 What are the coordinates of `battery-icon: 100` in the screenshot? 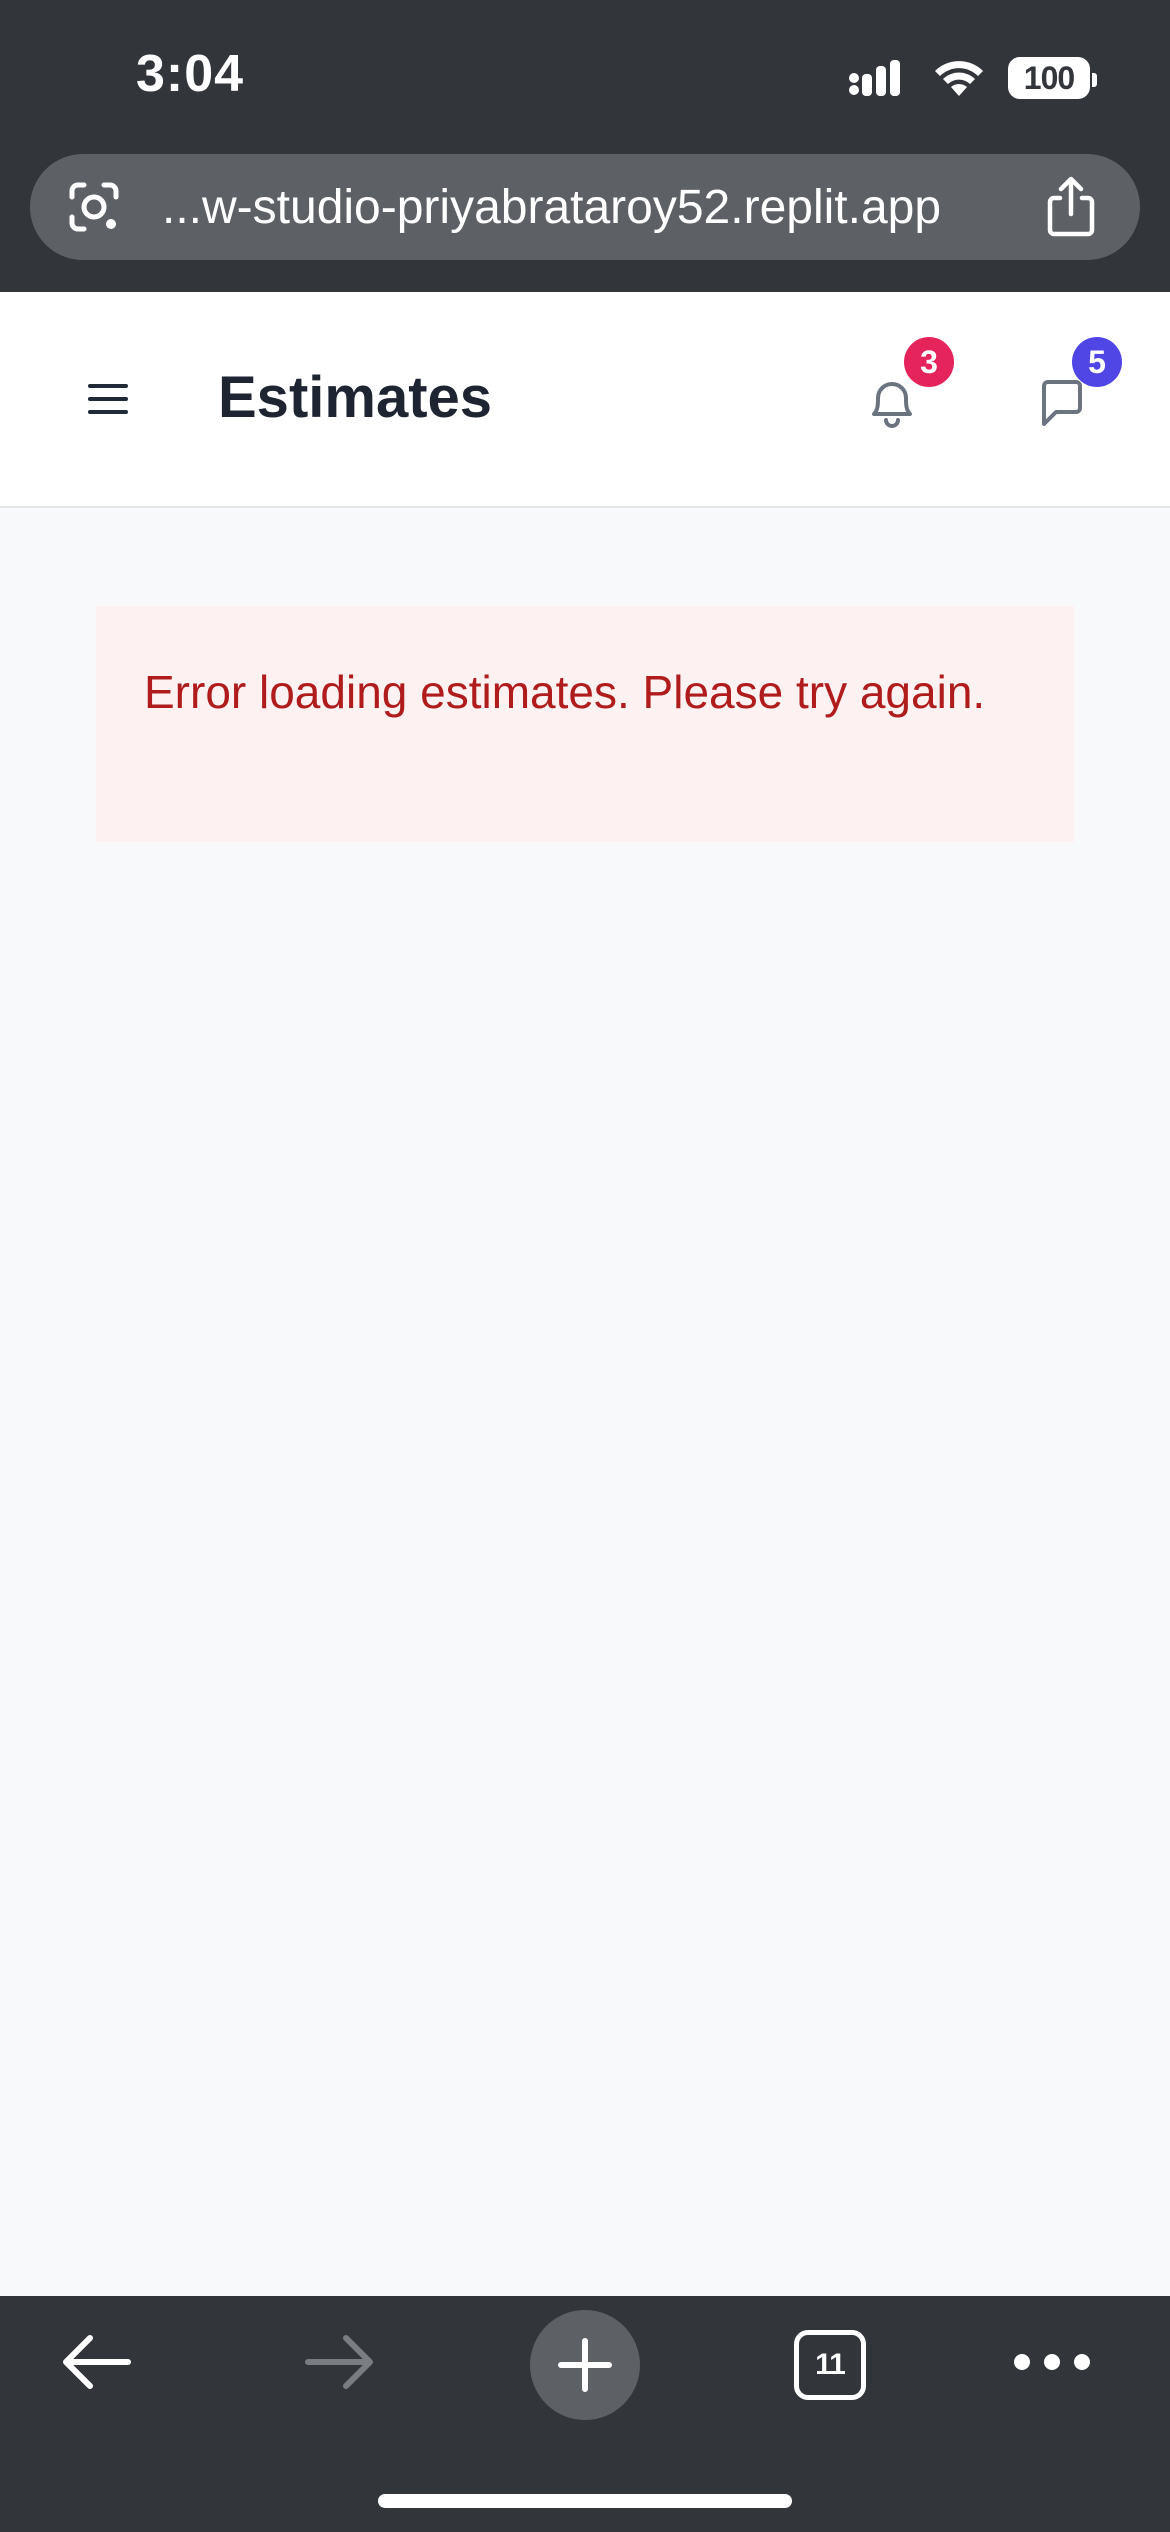 It's located at (1052, 78).